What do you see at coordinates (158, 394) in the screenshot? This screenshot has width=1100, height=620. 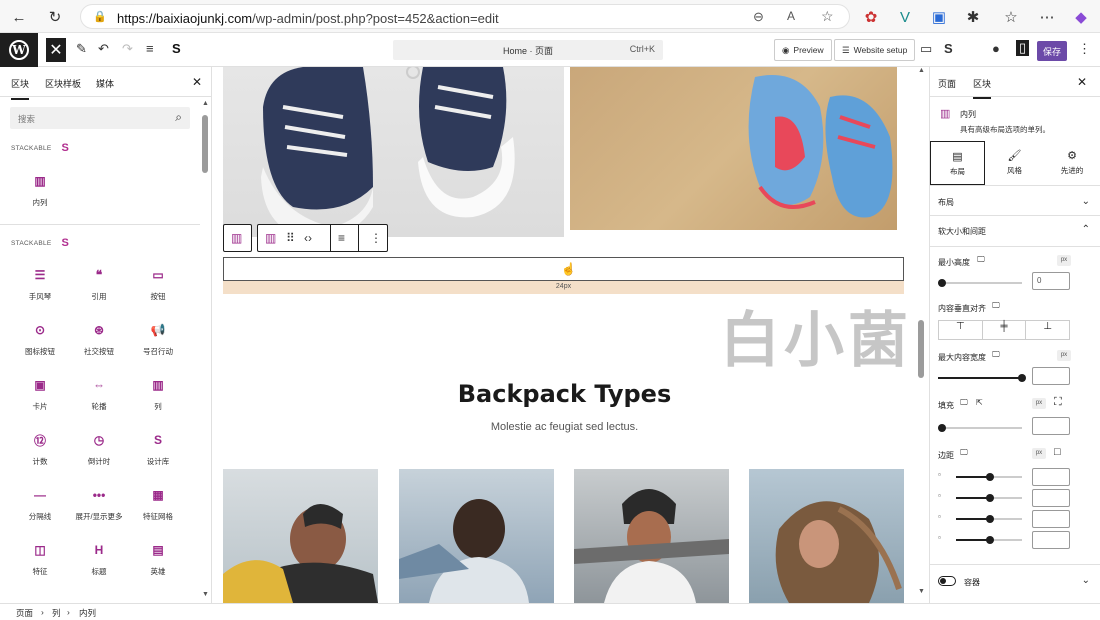 I see `block-item: ▥ 列` at bounding box center [158, 394].